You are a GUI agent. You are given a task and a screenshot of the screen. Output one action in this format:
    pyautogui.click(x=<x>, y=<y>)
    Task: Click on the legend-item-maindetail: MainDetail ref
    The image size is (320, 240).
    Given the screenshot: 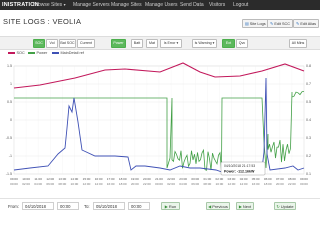 What is the action you would take?
    pyautogui.click(x=68, y=53)
    